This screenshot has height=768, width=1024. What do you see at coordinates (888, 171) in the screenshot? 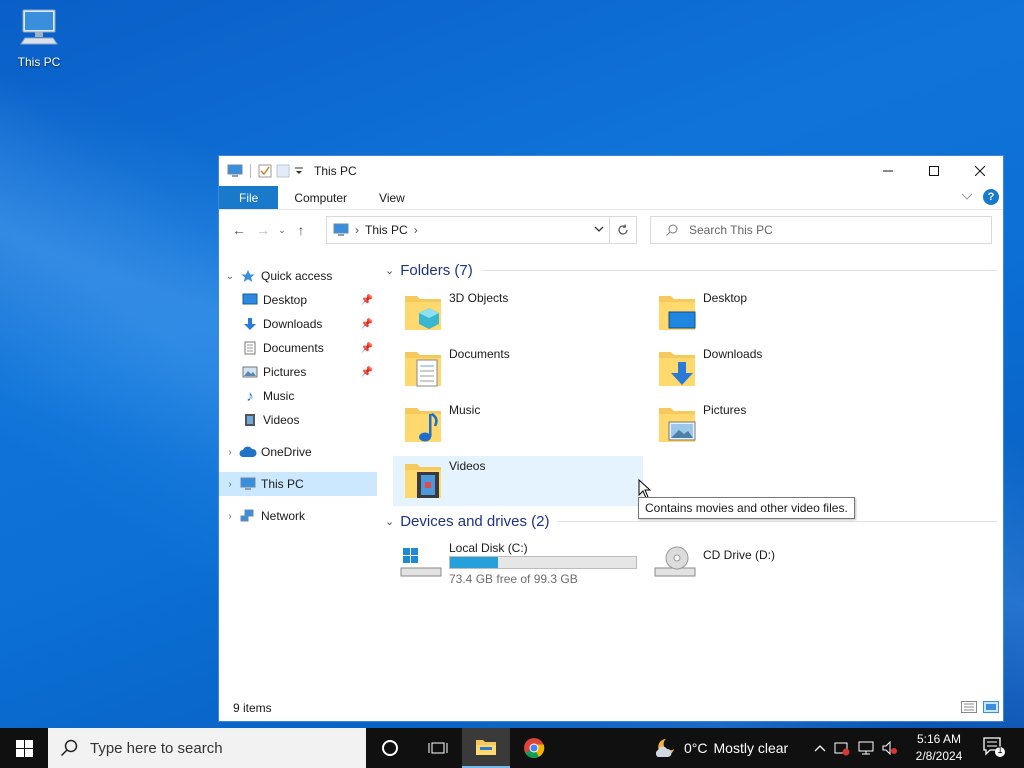
I see `minimize-button` at bounding box center [888, 171].